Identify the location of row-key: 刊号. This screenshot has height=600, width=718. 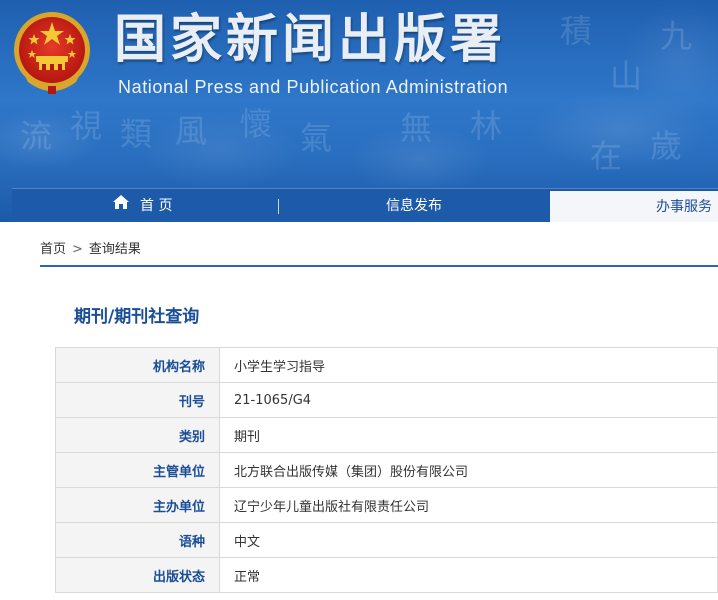
(137, 400).